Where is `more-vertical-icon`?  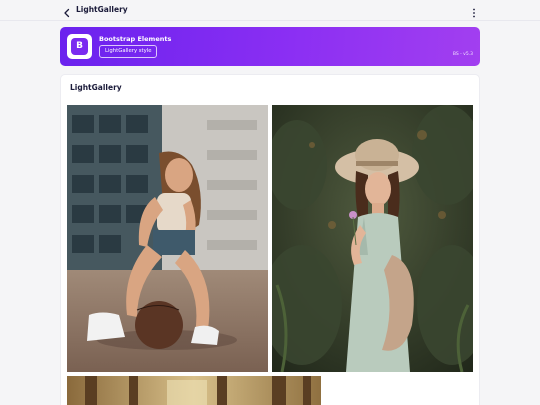
more-vertical-icon is located at coordinates (474, 11).